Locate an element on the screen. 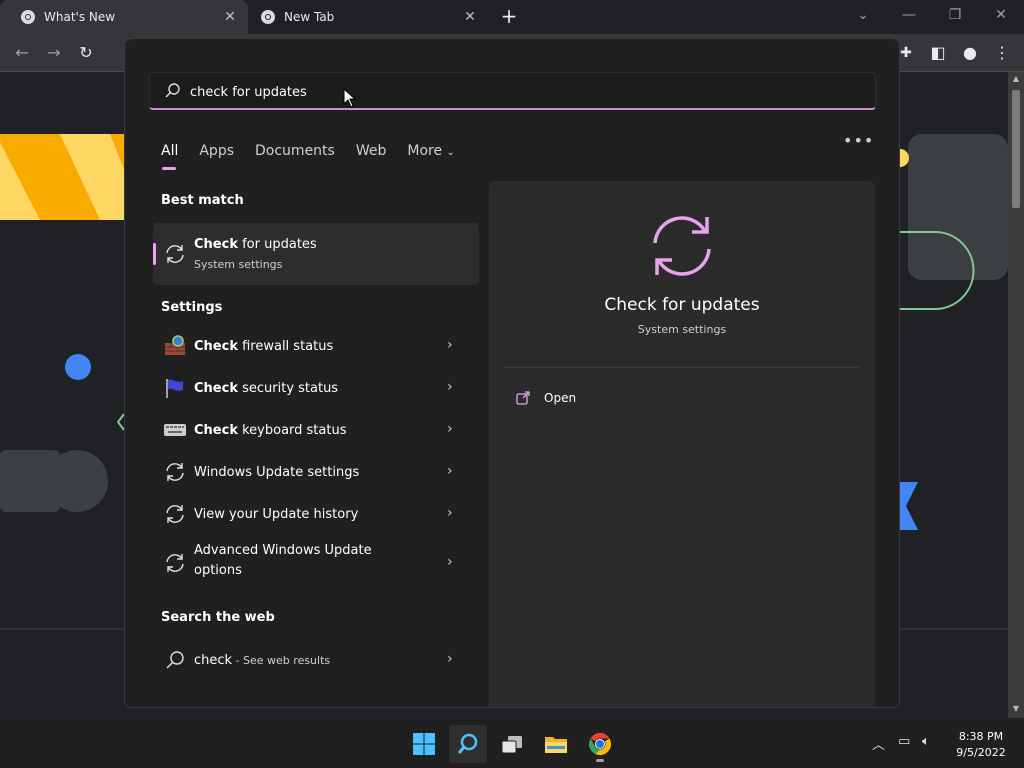  result-label: Check security status is located at coordinates (309, 389).